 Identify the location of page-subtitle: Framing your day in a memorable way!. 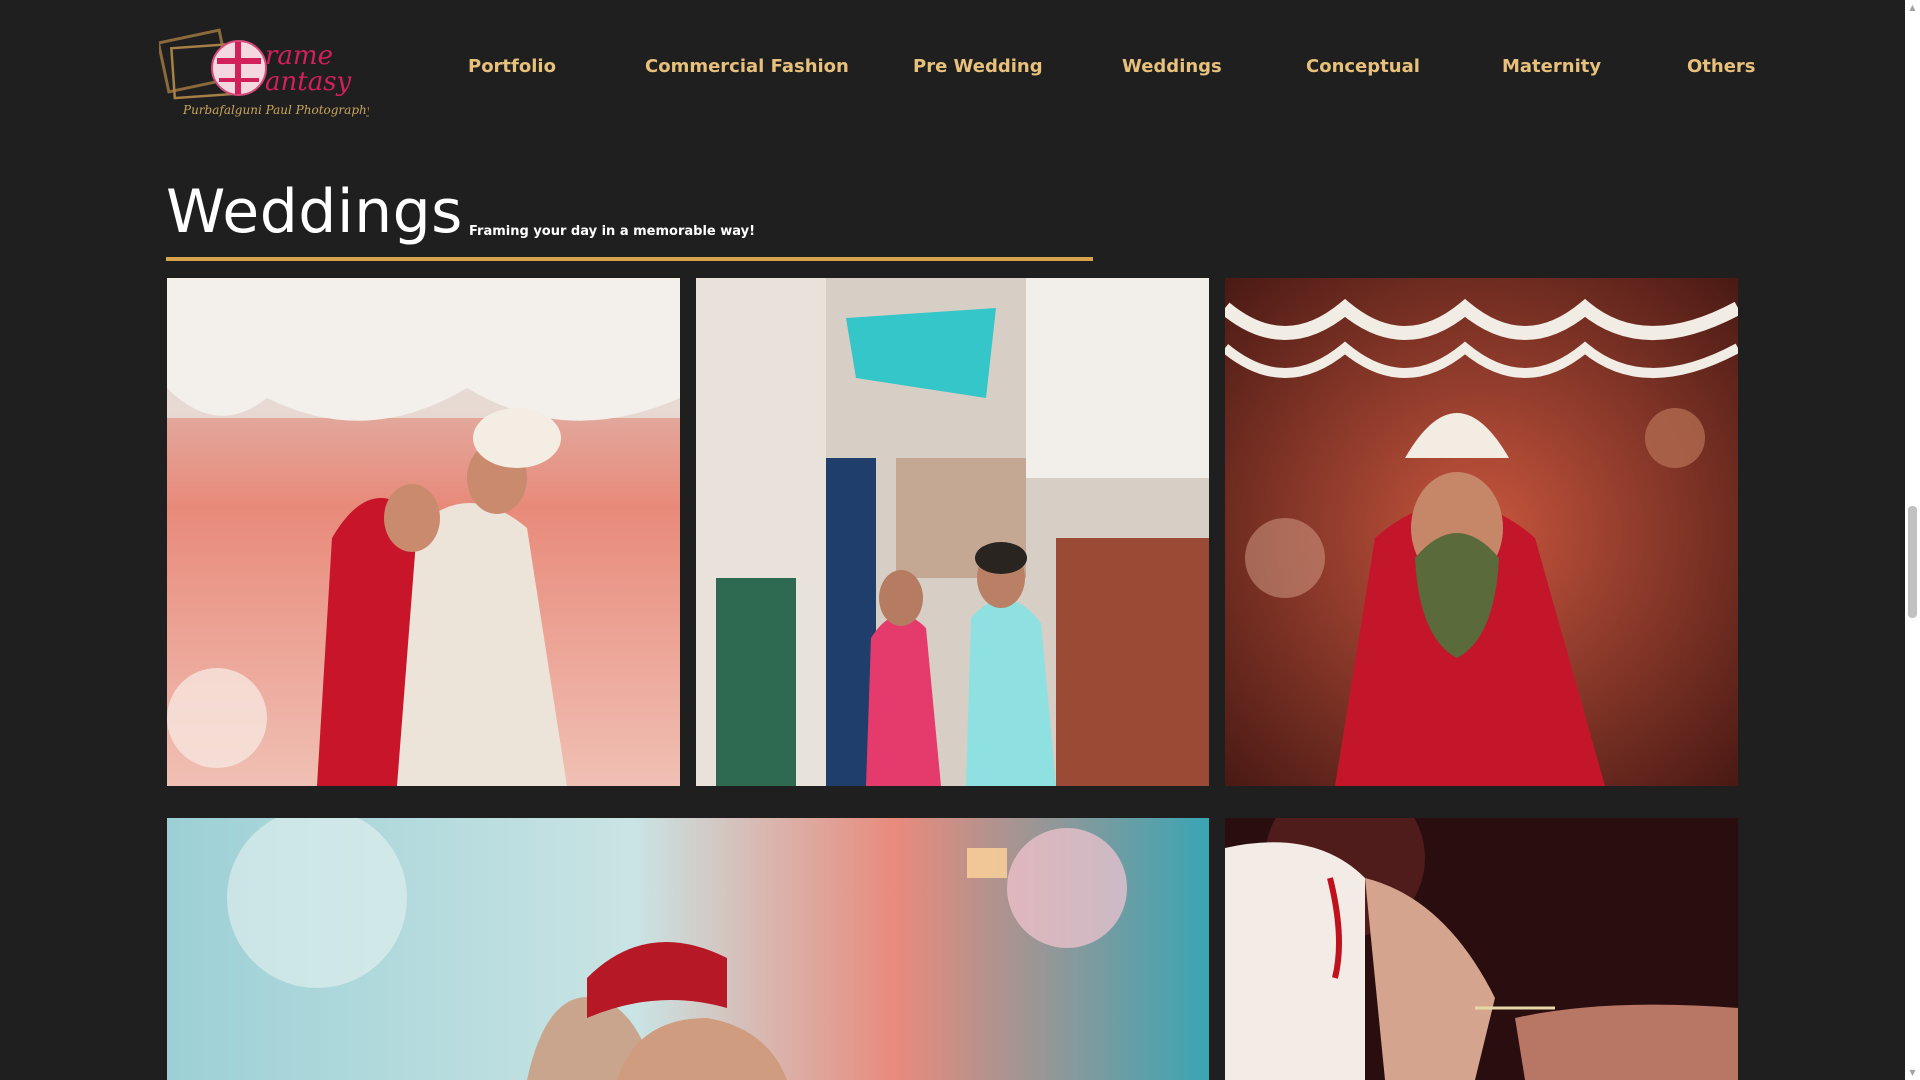
(612, 231).